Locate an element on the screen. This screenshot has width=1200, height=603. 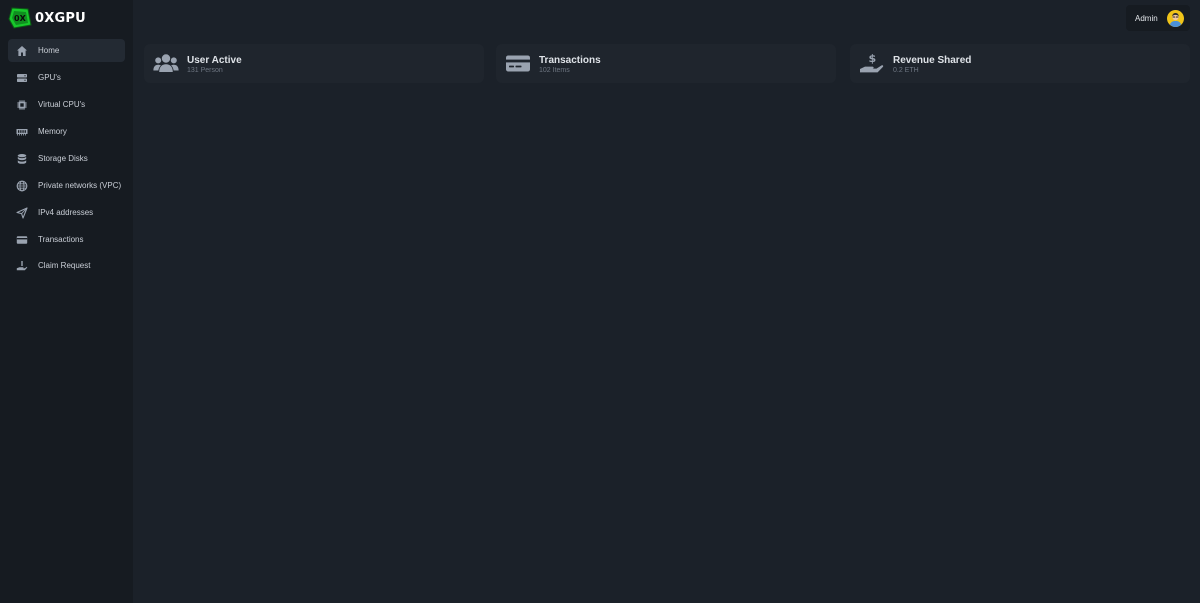
globe-icon is located at coordinates (22, 186).